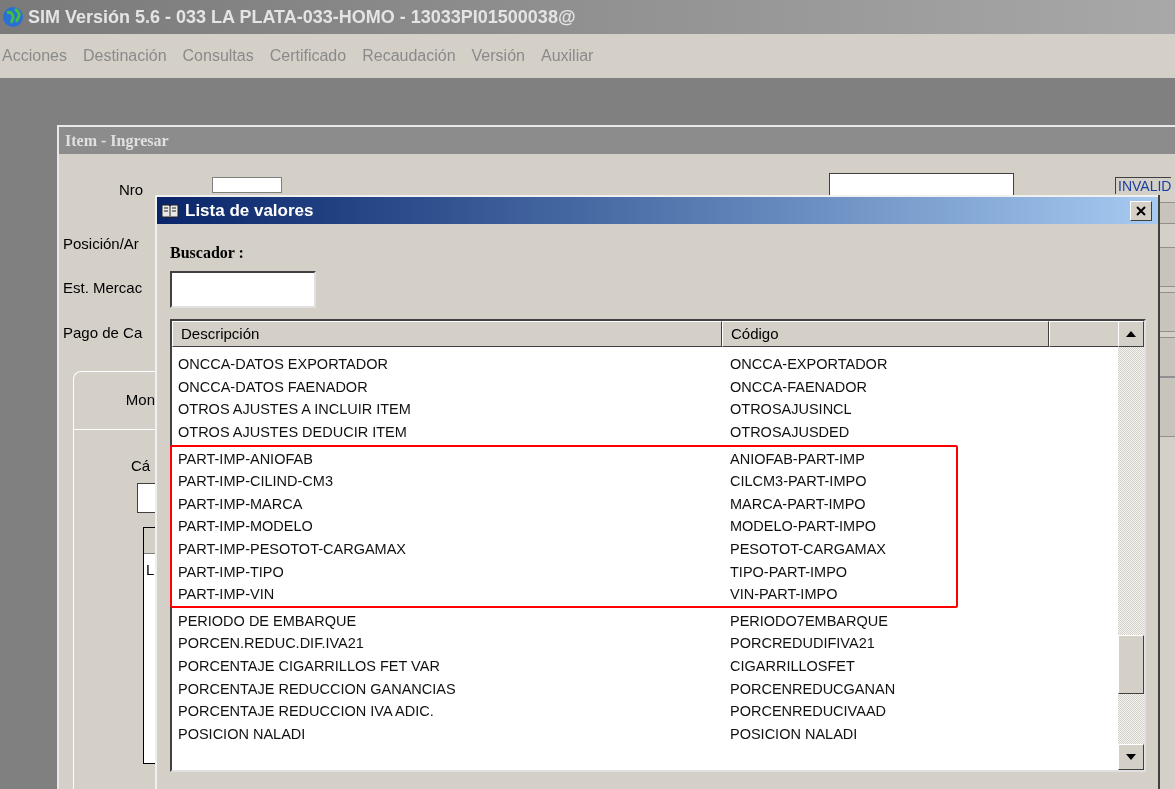 Image resolution: width=1175 pixels, height=789 pixels. What do you see at coordinates (447, 526) in the screenshot?
I see `table-cell: PART-IMP-MODELO` at bounding box center [447, 526].